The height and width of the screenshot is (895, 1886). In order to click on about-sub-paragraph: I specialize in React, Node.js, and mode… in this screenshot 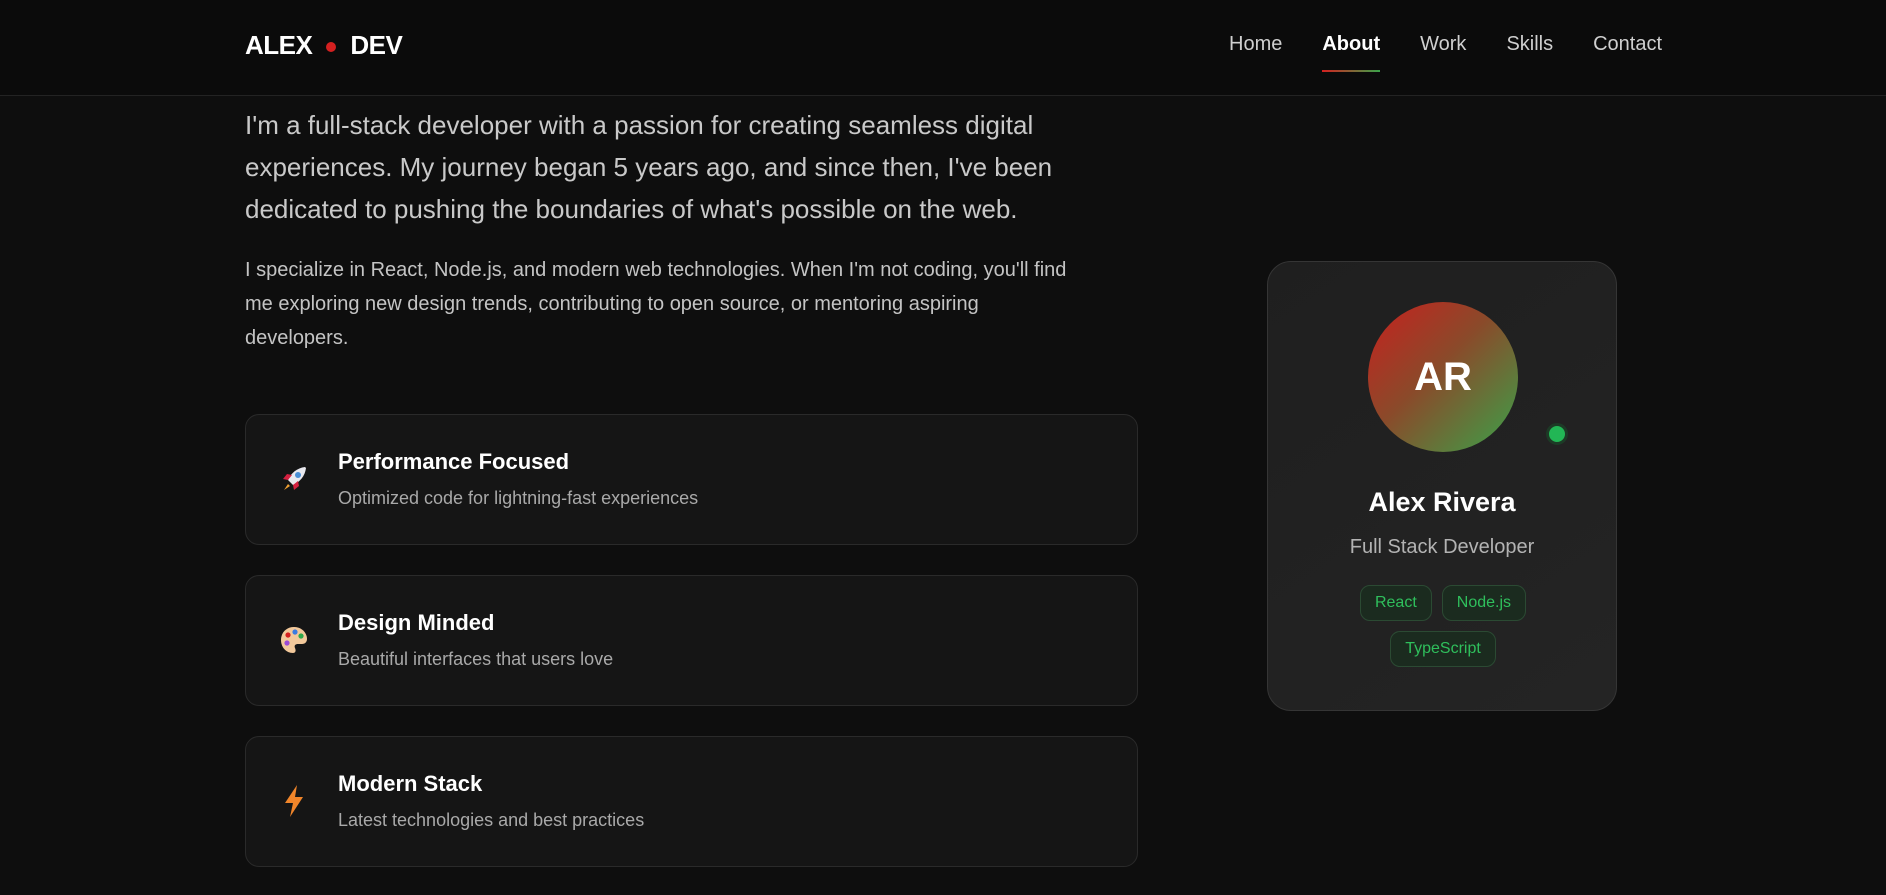, I will do `click(656, 304)`.